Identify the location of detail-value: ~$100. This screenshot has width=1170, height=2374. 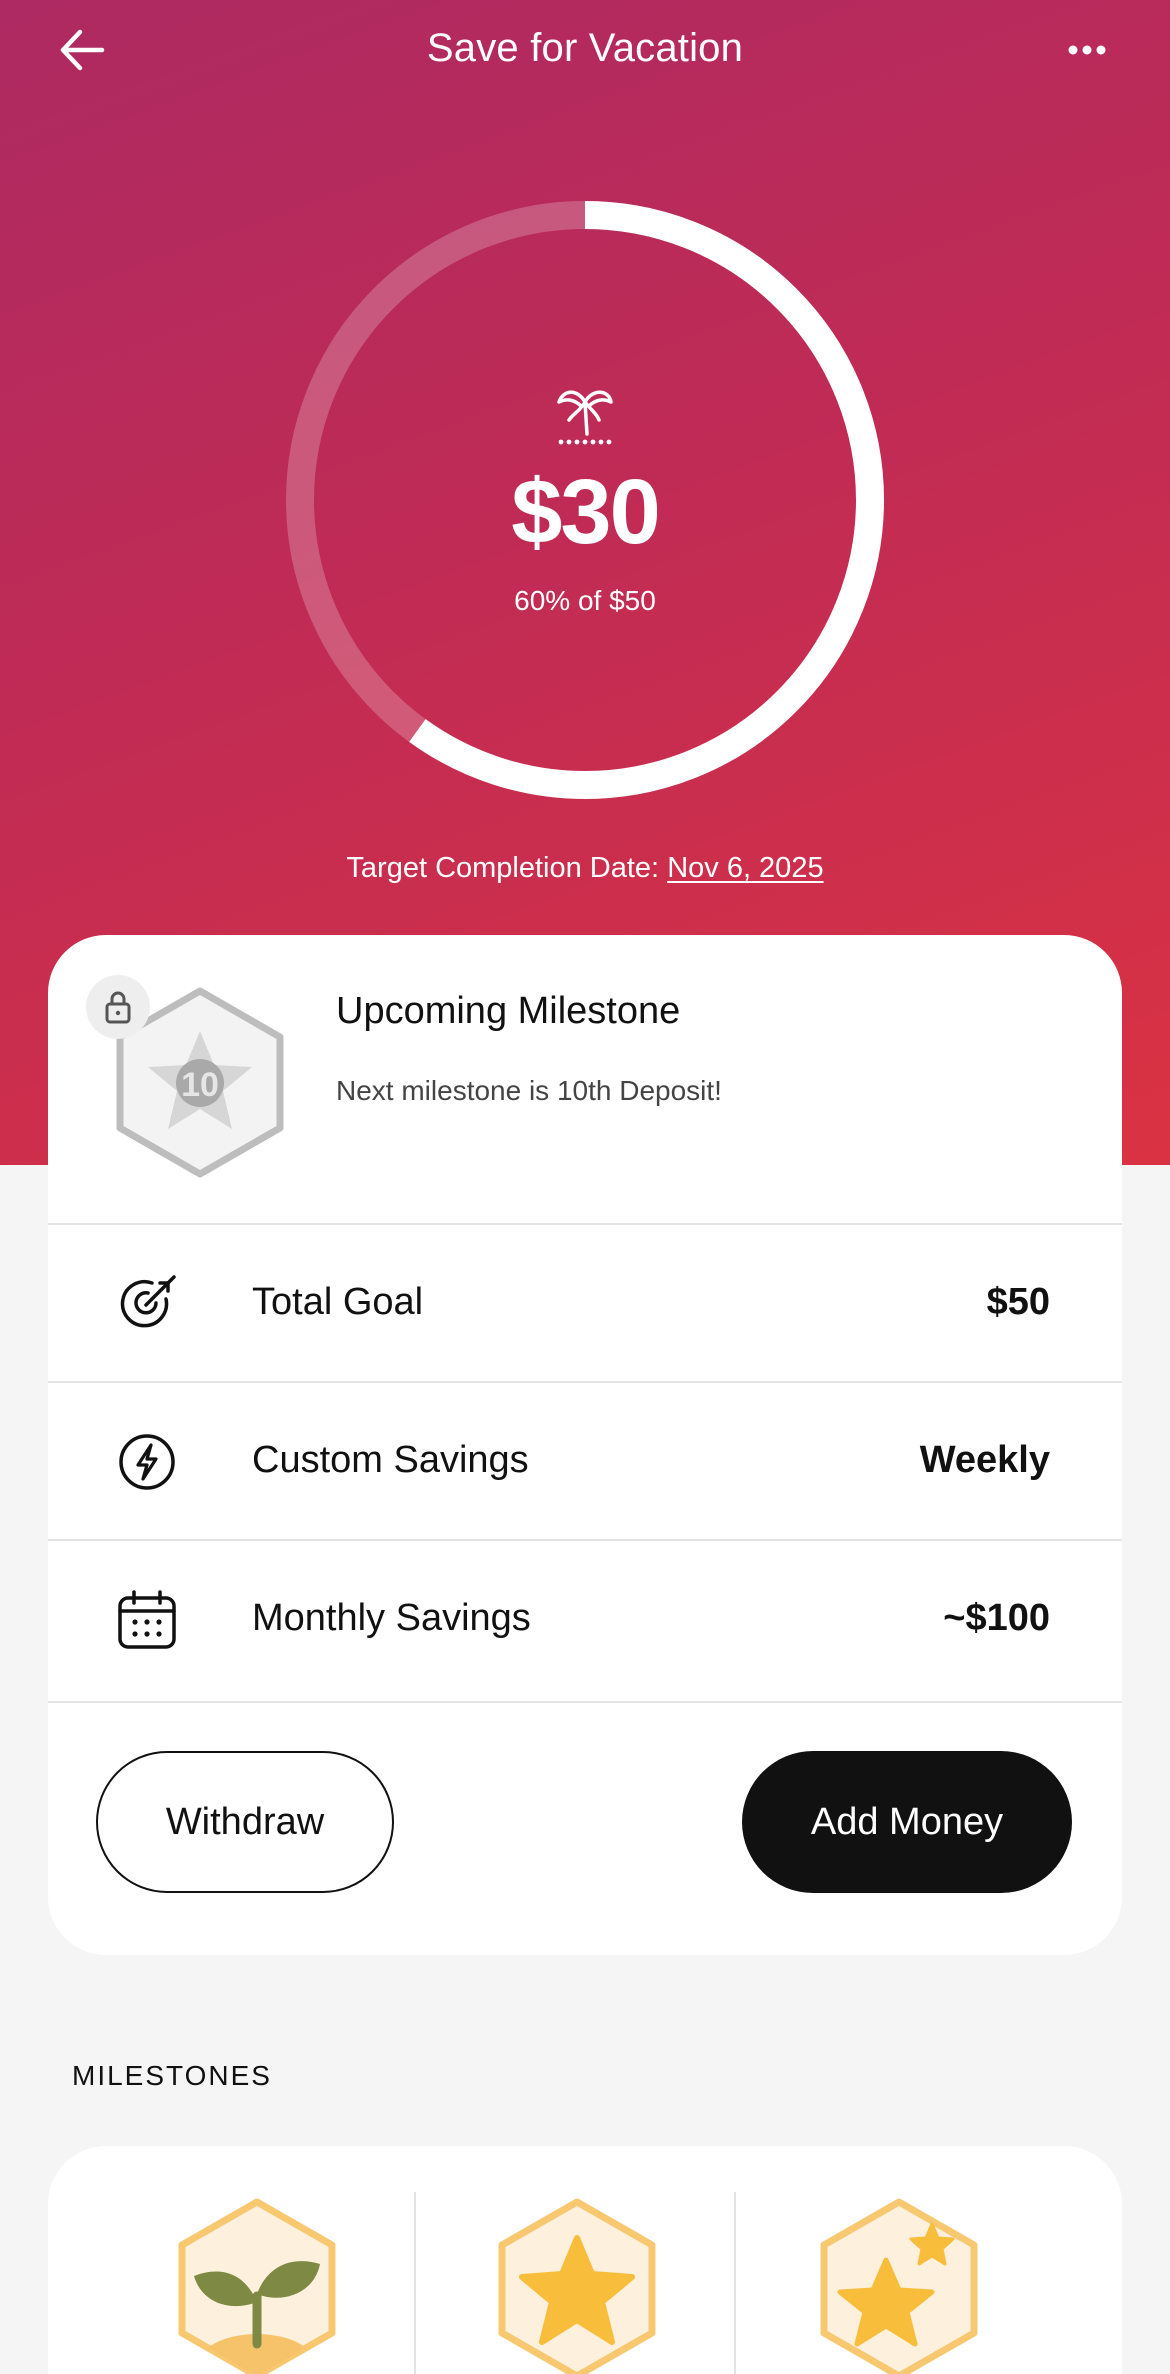
(996, 1618).